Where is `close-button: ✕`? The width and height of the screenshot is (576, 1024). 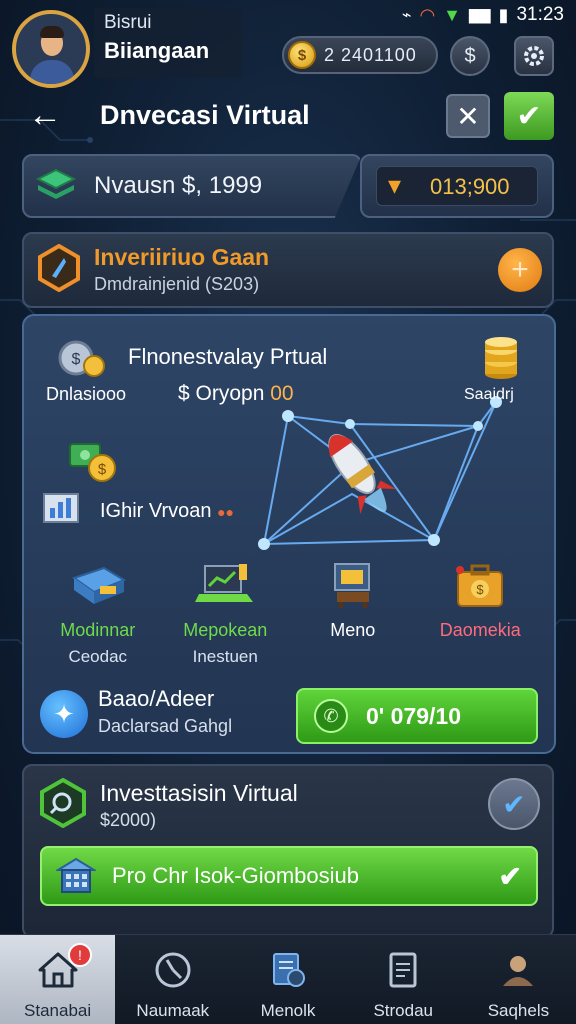
close-button: ✕ is located at coordinates (468, 116).